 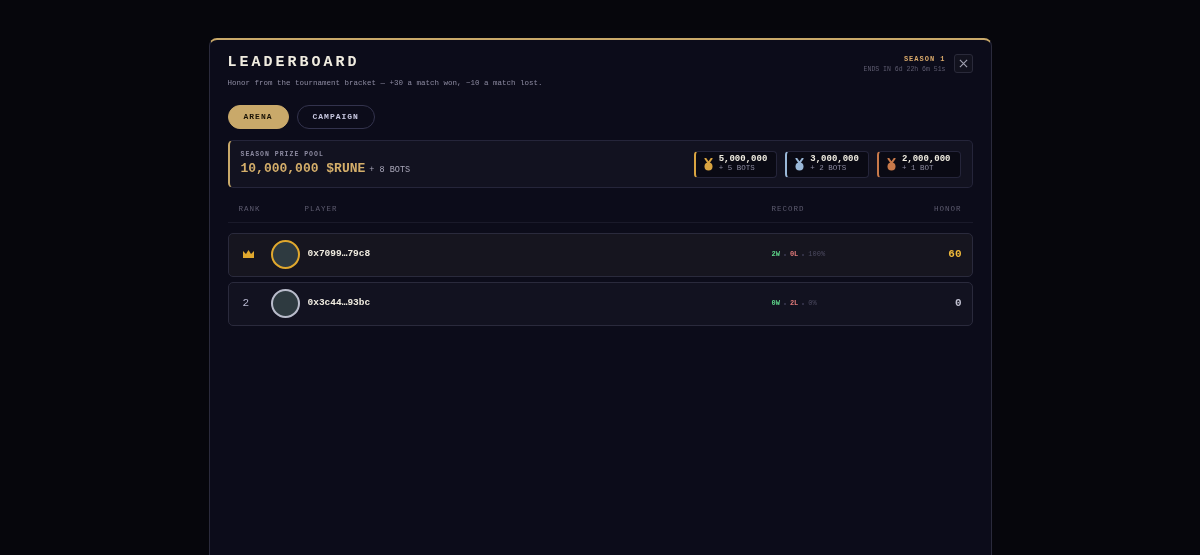 What do you see at coordinates (954, 255) in the screenshot?
I see `honor-score: 60` at bounding box center [954, 255].